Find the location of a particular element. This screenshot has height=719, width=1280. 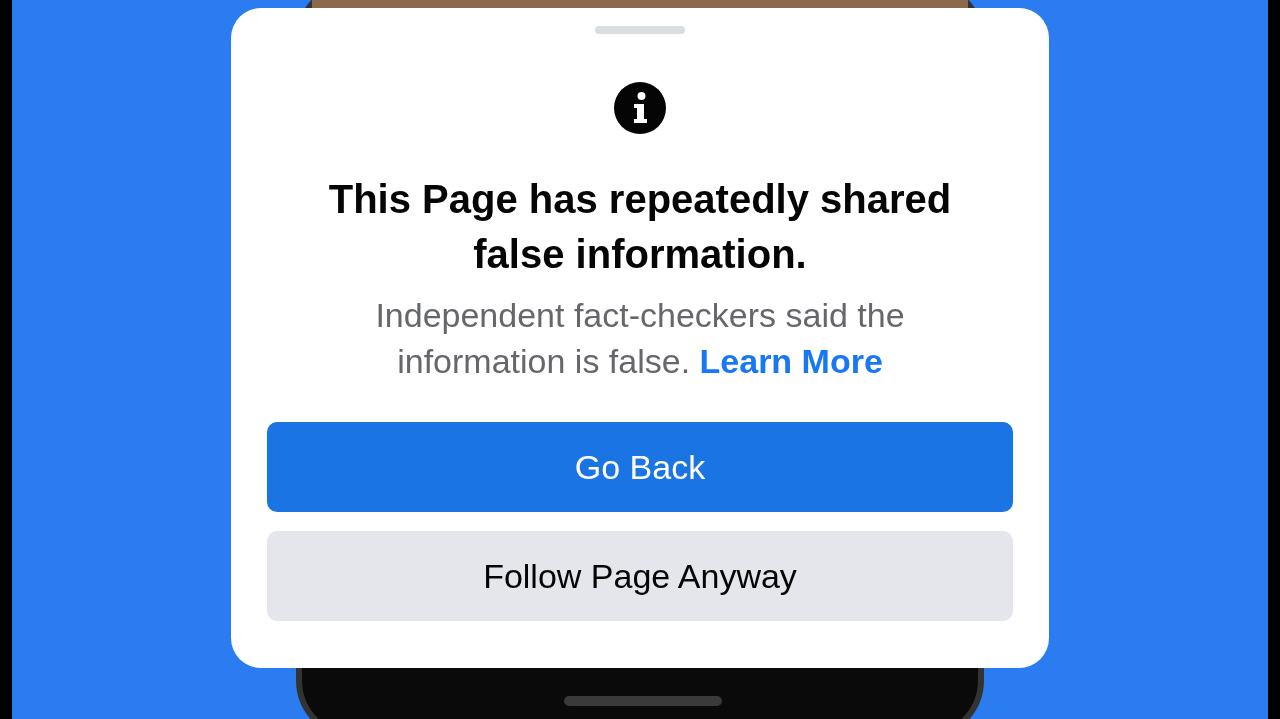

learn-more-link: Learn More is located at coordinates (791, 361).